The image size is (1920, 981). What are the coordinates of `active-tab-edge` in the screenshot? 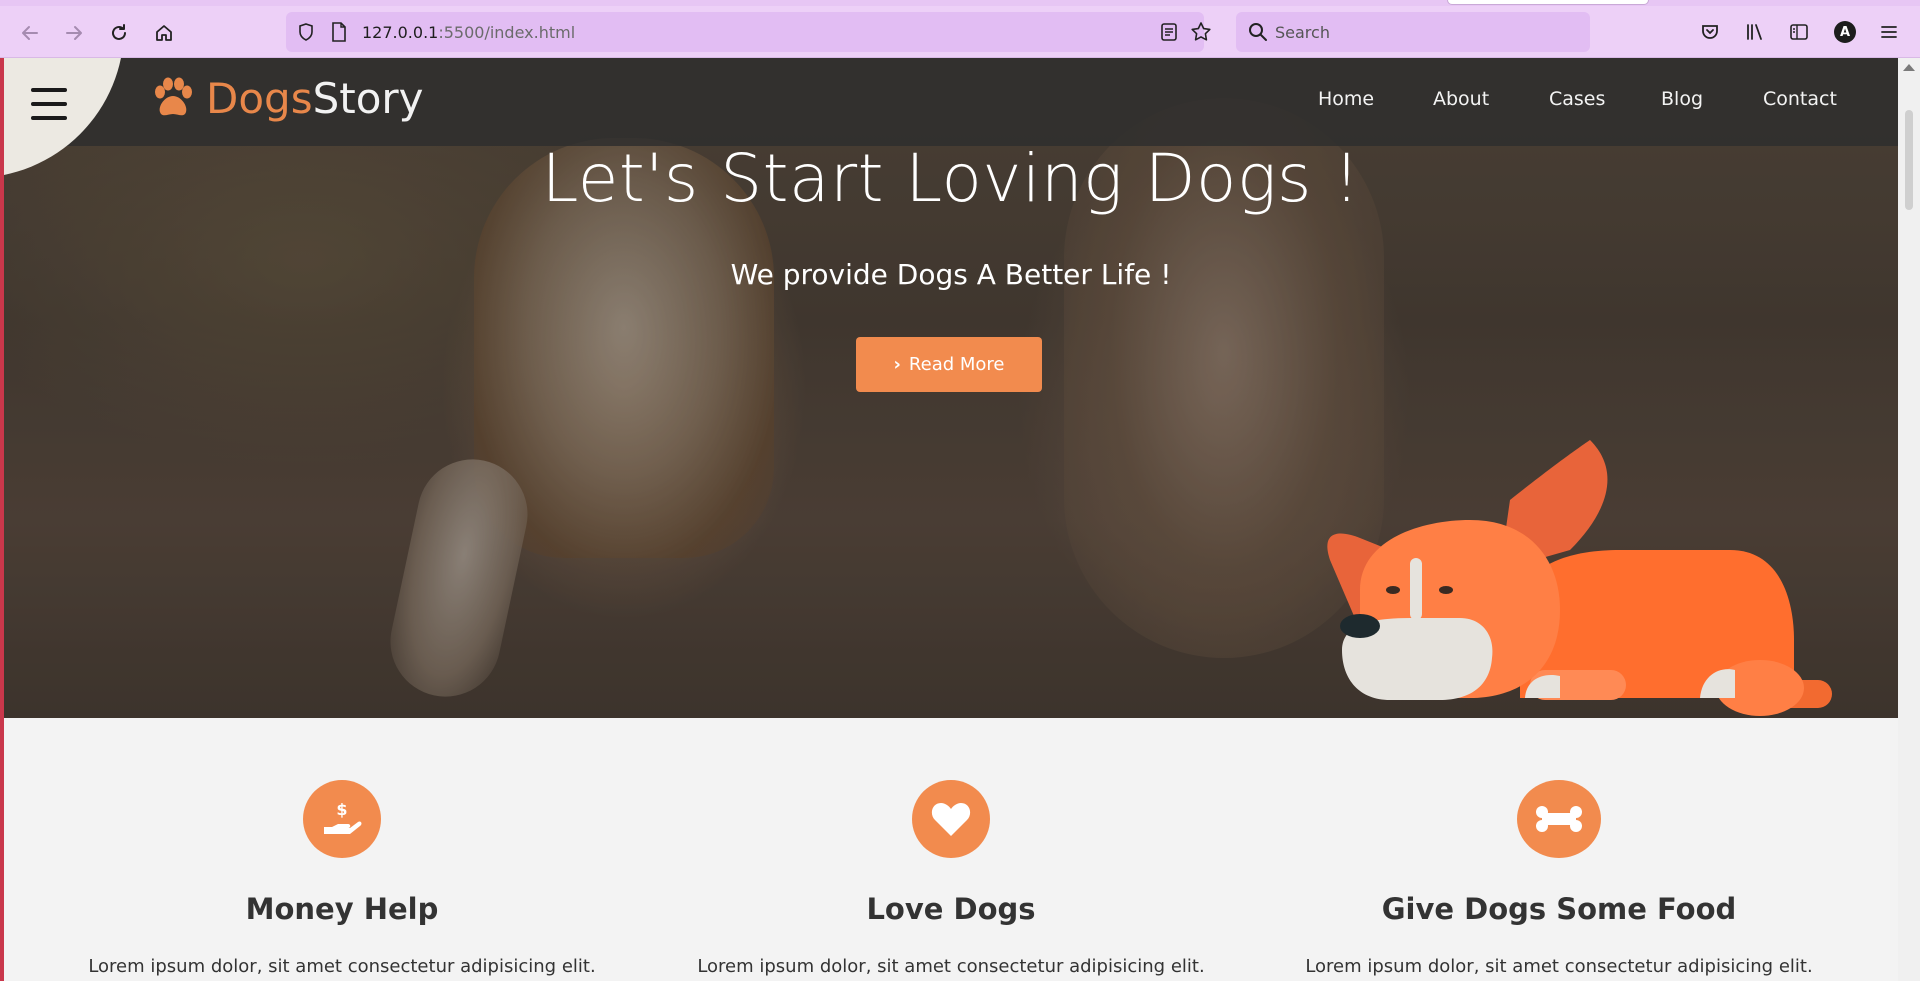 It's located at (1548, 2).